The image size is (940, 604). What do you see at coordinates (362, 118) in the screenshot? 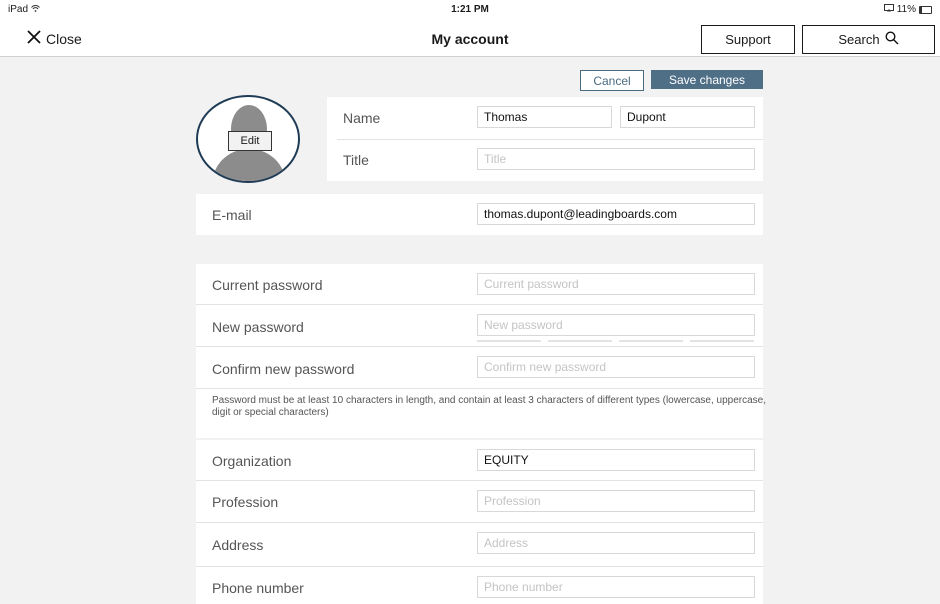
I see `name-label: Name` at bounding box center [362, 118].